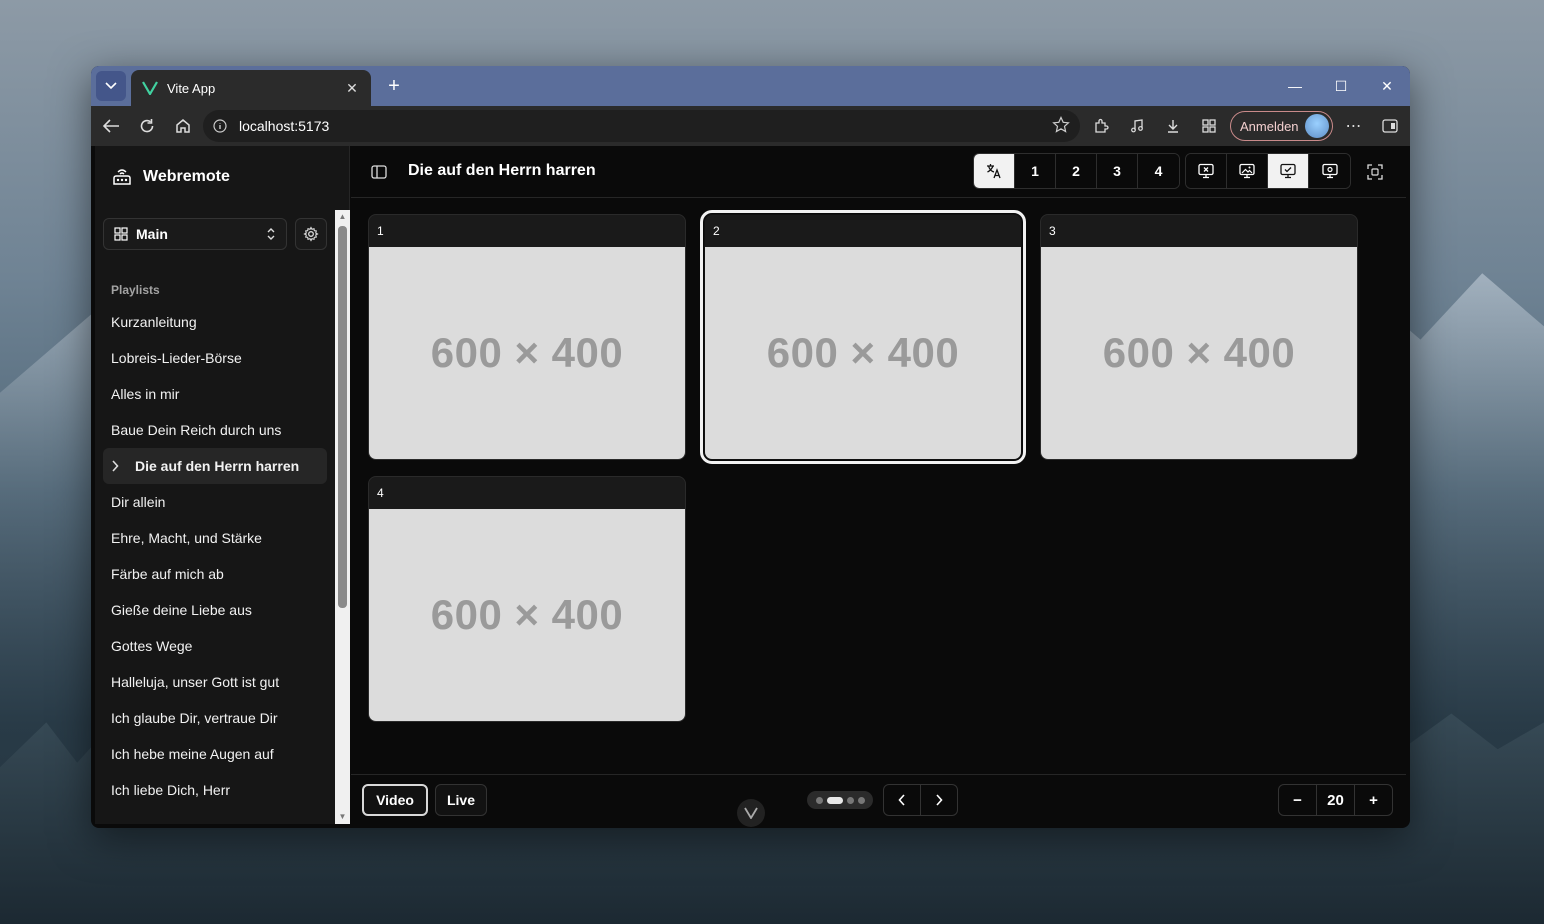 Image resolution: width=1544 pixels, height=924 pixels. I want to click on scroll-down-icon: ▼, so click(342, 817).